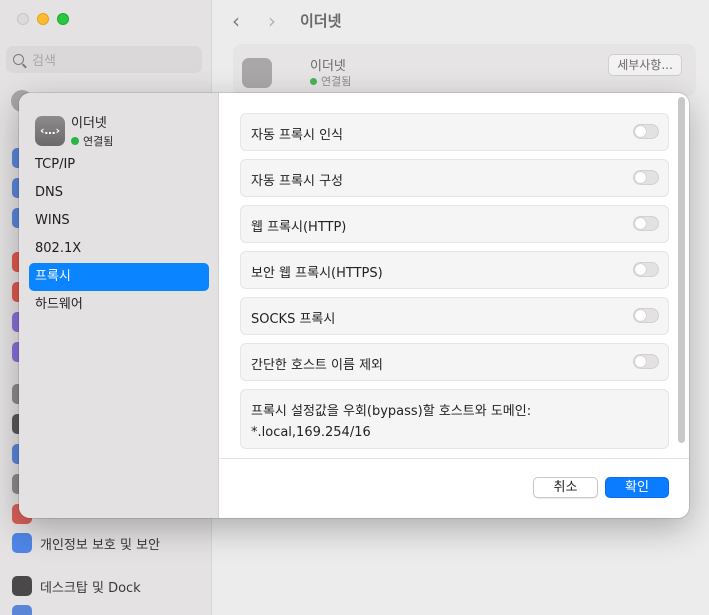 This screenshot has height=615, width=709. What do you see at coordinates (328, 66) in the screenshot?
I see `ethernet-name: 이더넷` at bounding box center [328, 66].